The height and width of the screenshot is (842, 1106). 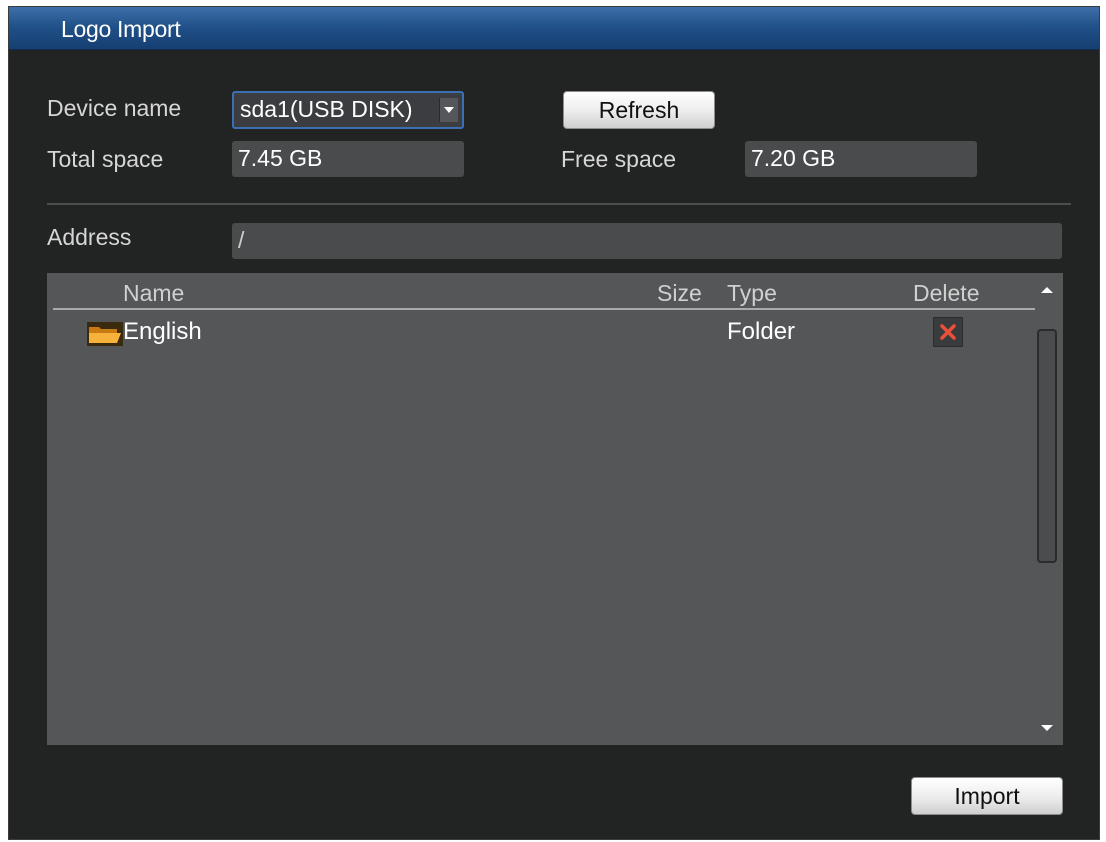 What do you see at coordinates (1047, 728) in the screenshot?
I see `scroll-down-icon` at bounding box center [1047, 728].